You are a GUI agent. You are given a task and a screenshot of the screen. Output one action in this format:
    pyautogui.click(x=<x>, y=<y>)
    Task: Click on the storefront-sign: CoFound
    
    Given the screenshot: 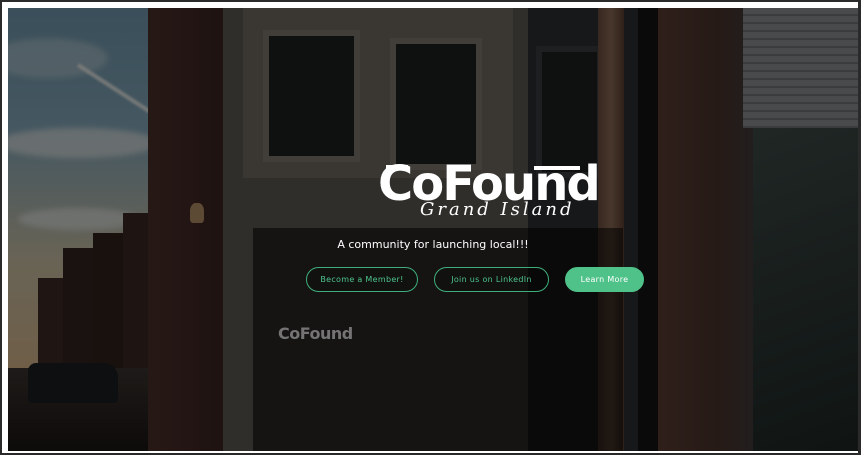 What is the action you would take?
    pyautogui.click(x=315, y=333)
    